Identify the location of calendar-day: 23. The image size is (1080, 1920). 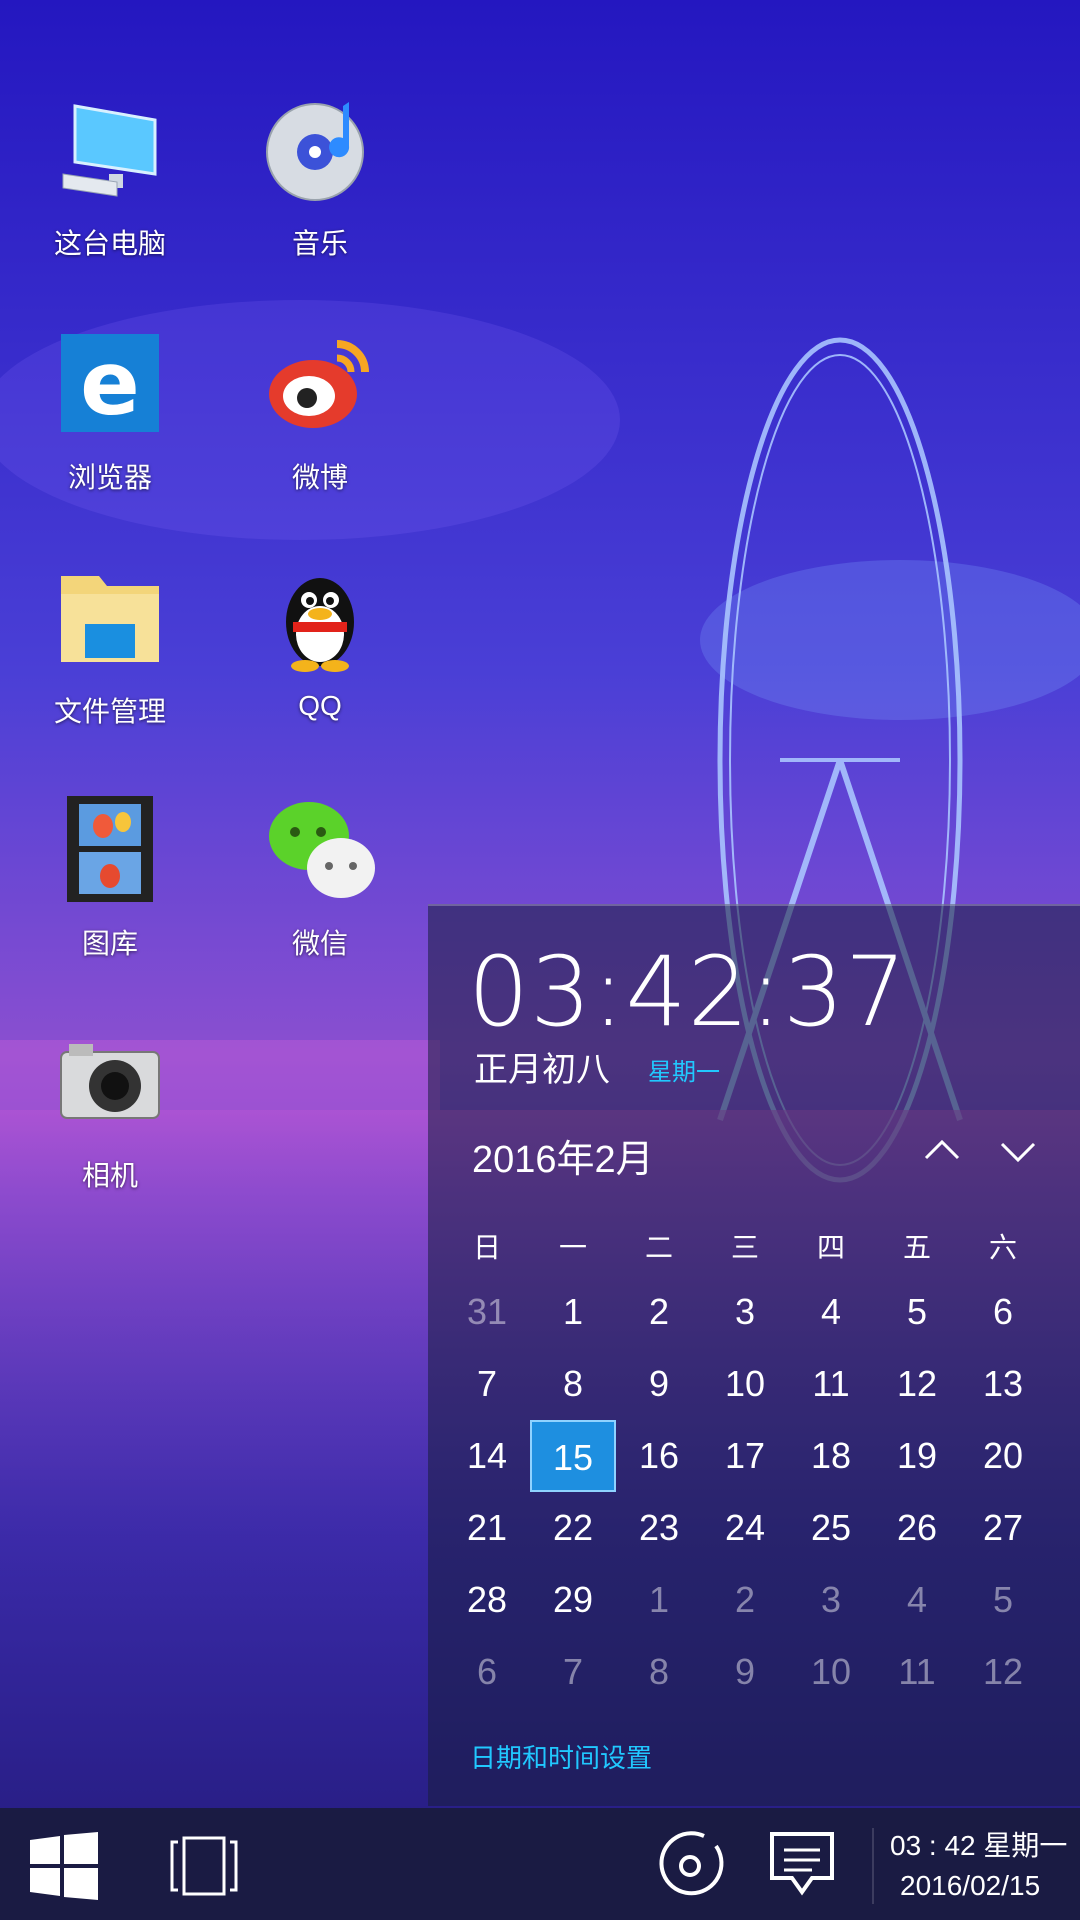
(659, 1528).